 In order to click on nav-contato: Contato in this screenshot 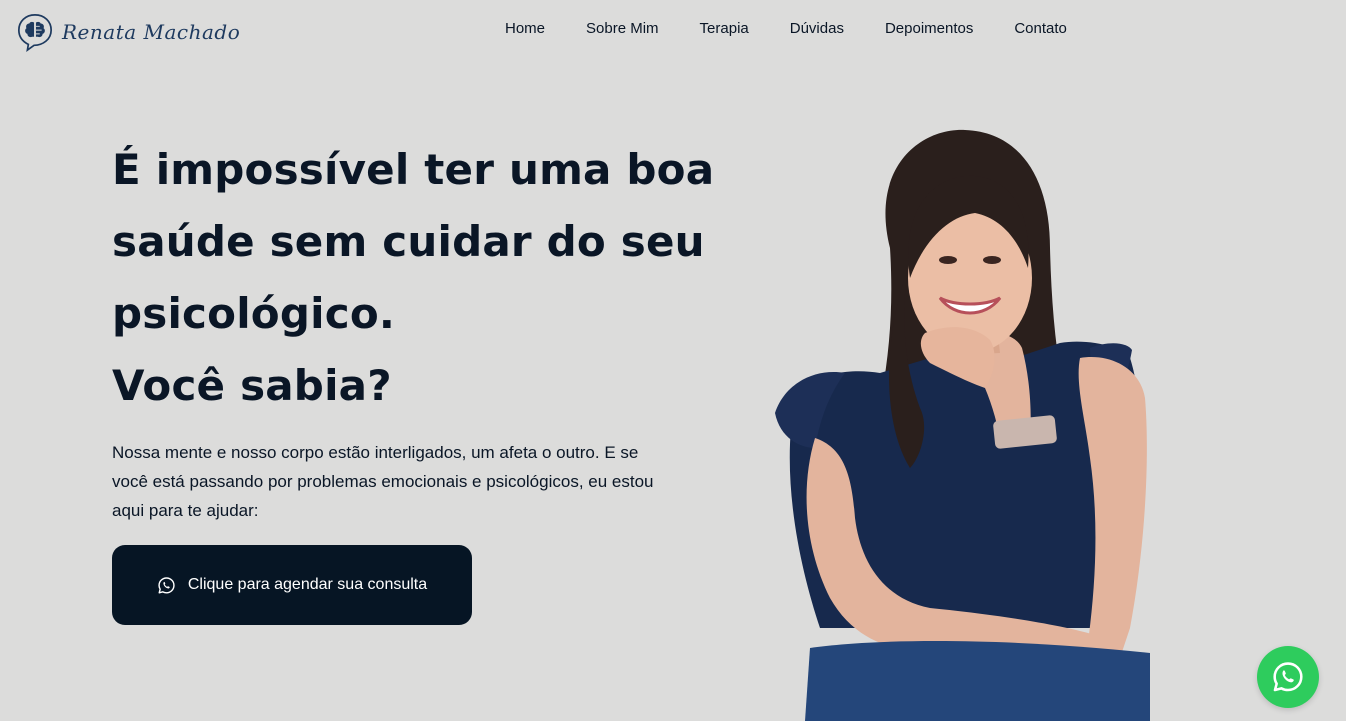, I will do `click(1040, 28)`.